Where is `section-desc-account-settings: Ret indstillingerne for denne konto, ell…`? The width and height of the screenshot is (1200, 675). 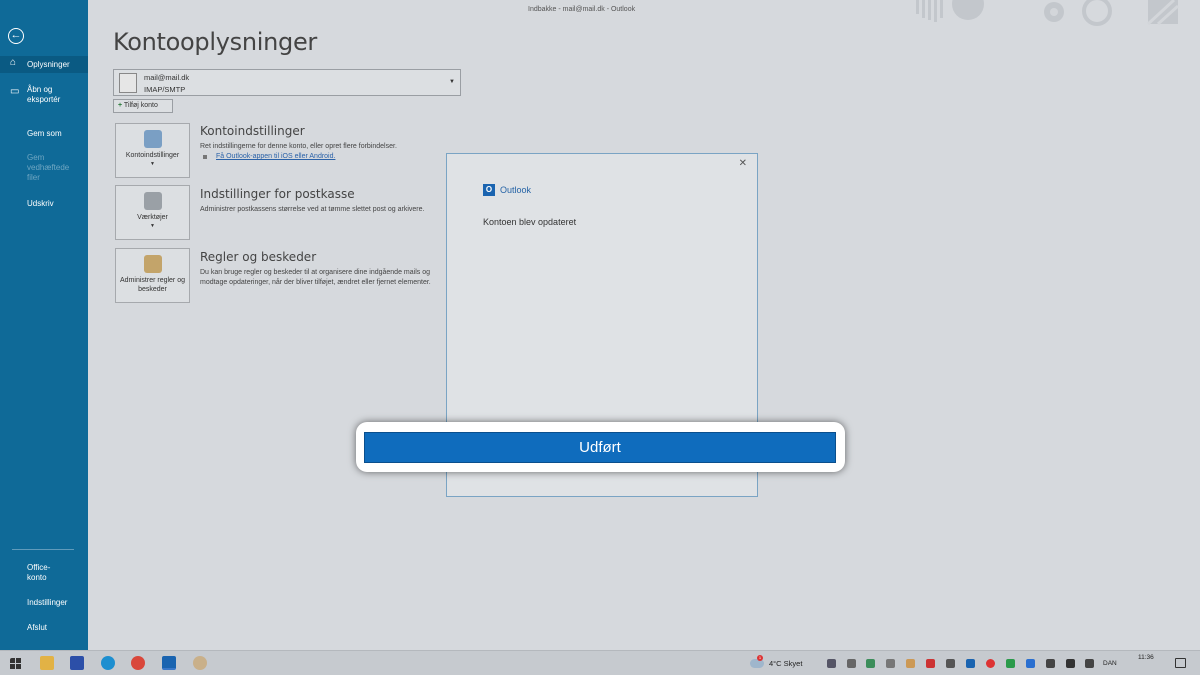 section-desc-account-settings: Ret indstillingerne for denne konto, ell… is located at coordinates (298, 146).